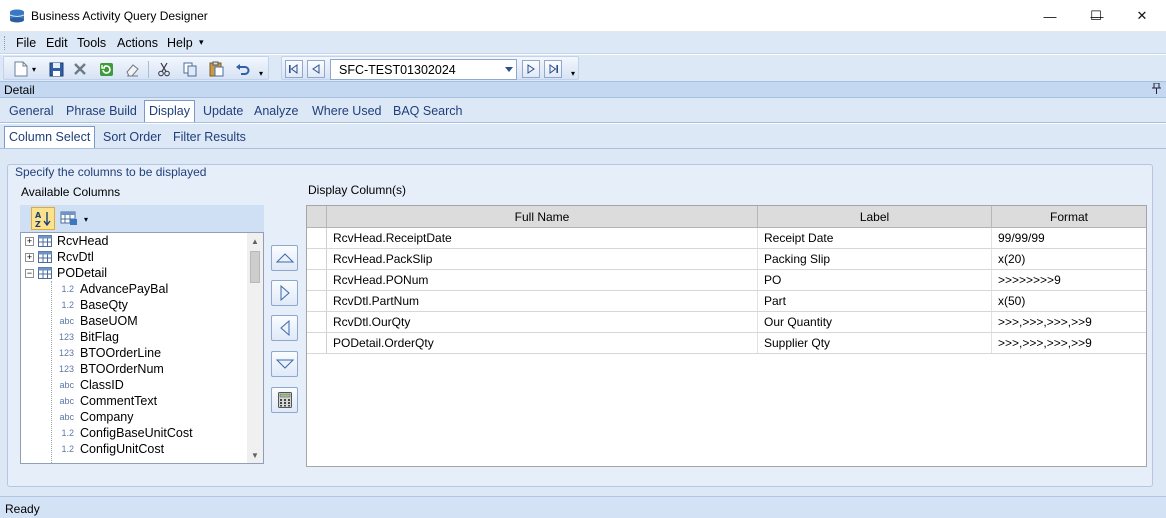  What do you see at coordinates (875, 301) in the screenshot?
I see `cell-label: Part` at bounding box center [875, 301].